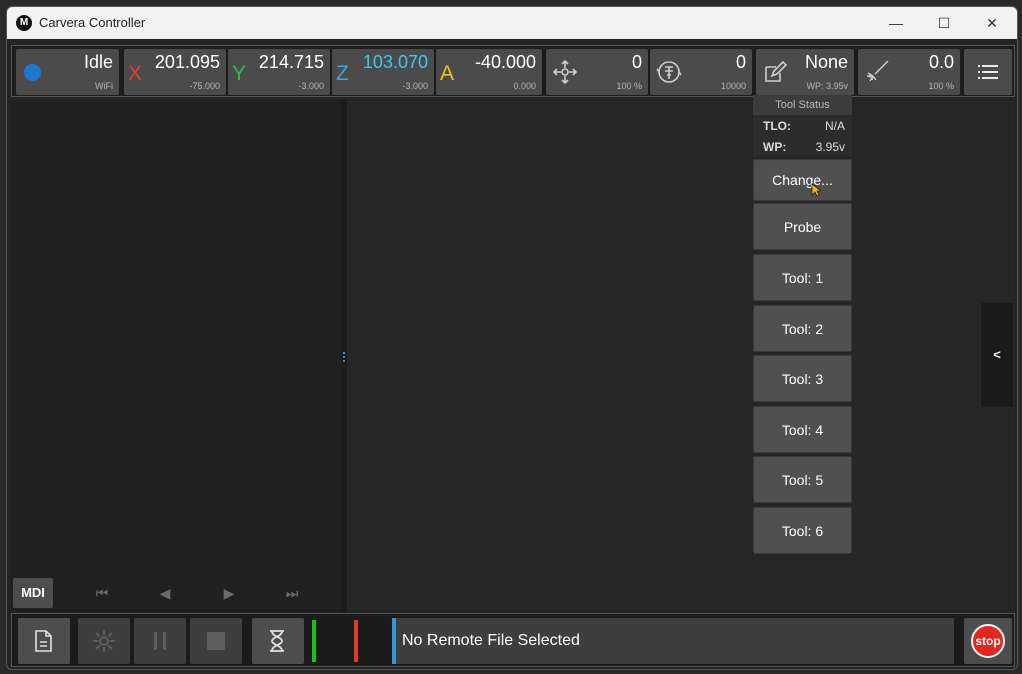 The image size is (1022, 674). I want to click on pause-button, so click(160, 641).